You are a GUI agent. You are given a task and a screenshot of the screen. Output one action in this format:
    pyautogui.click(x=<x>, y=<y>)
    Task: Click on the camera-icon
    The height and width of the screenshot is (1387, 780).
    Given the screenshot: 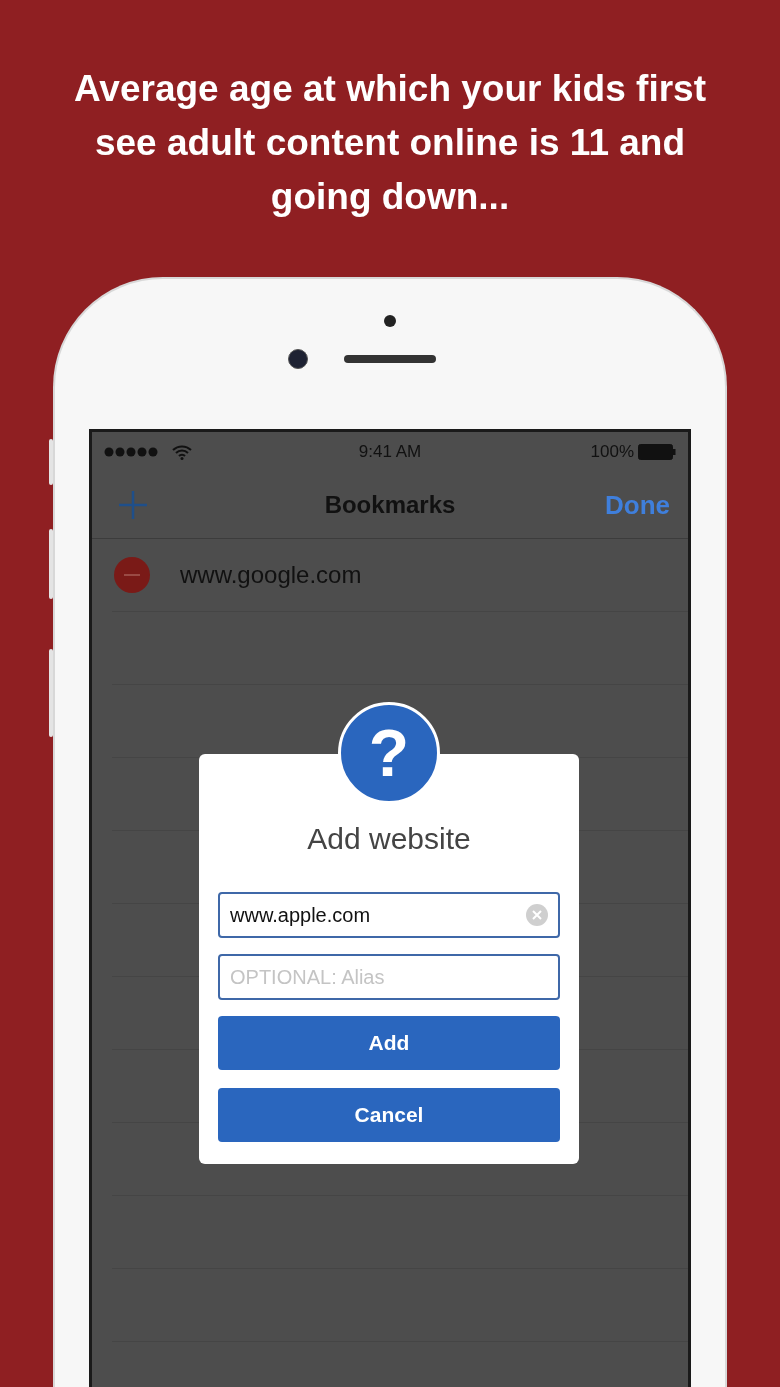 What is the action you would take?
    pyautogui.click(x=298, y=359)
    